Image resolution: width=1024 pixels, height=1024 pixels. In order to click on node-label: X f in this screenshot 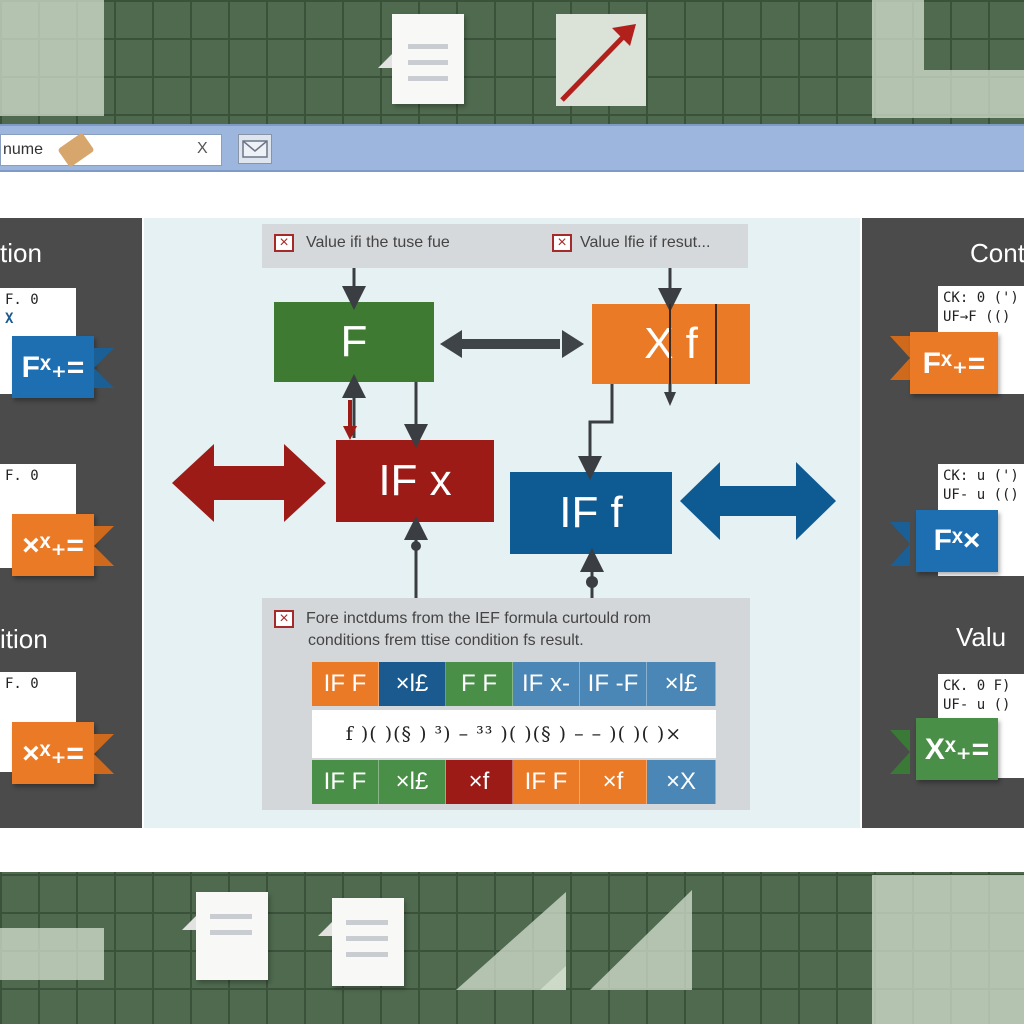, I will do `click(671, 343)`.